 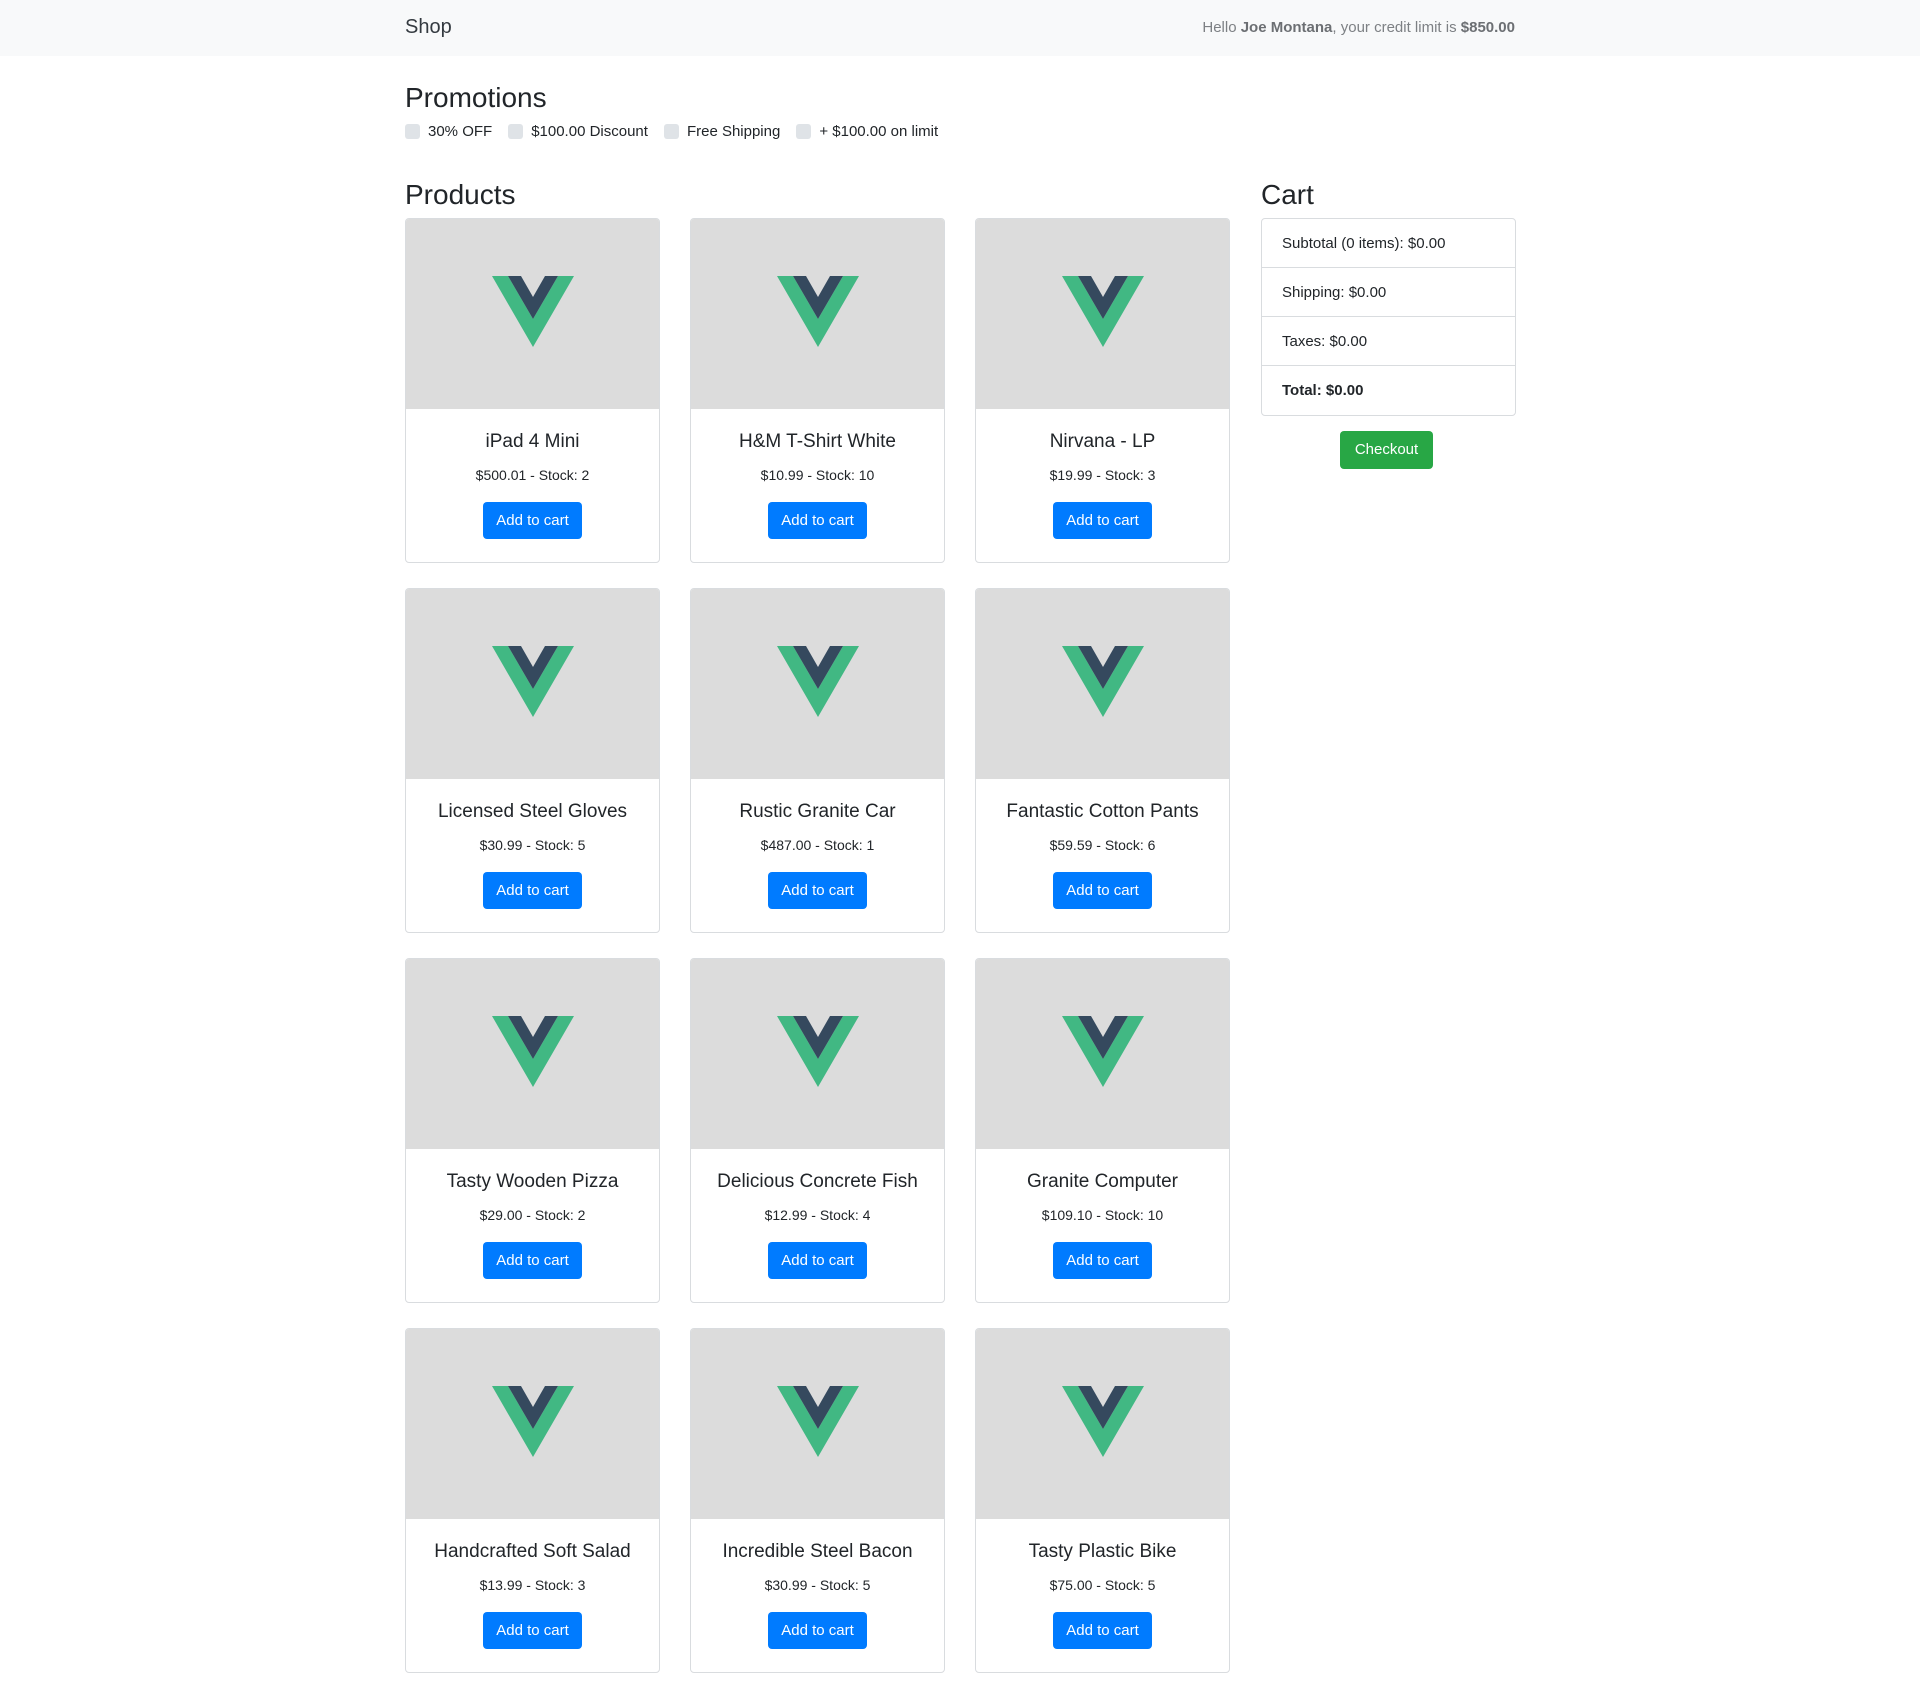 What do you see at coordinates (532, 441) in the screenshot?
I see `product-name: iPad 4 Mini` at bounding box center [532, 441].